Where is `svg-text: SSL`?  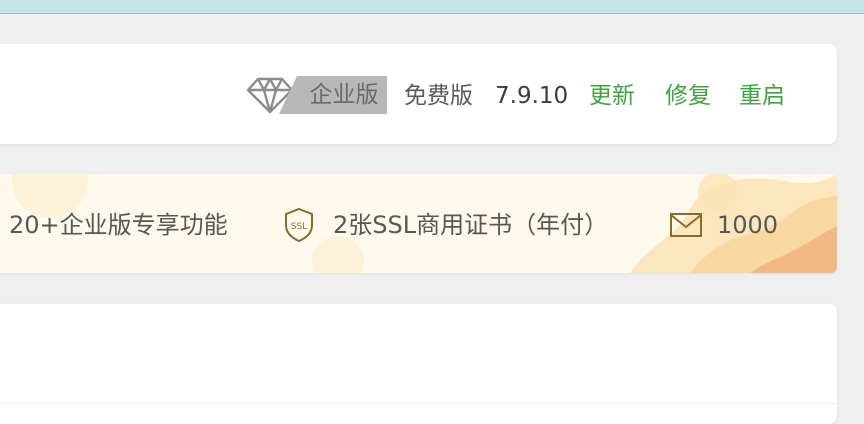 svg-text: SSL is located at coordinates (299, 227).